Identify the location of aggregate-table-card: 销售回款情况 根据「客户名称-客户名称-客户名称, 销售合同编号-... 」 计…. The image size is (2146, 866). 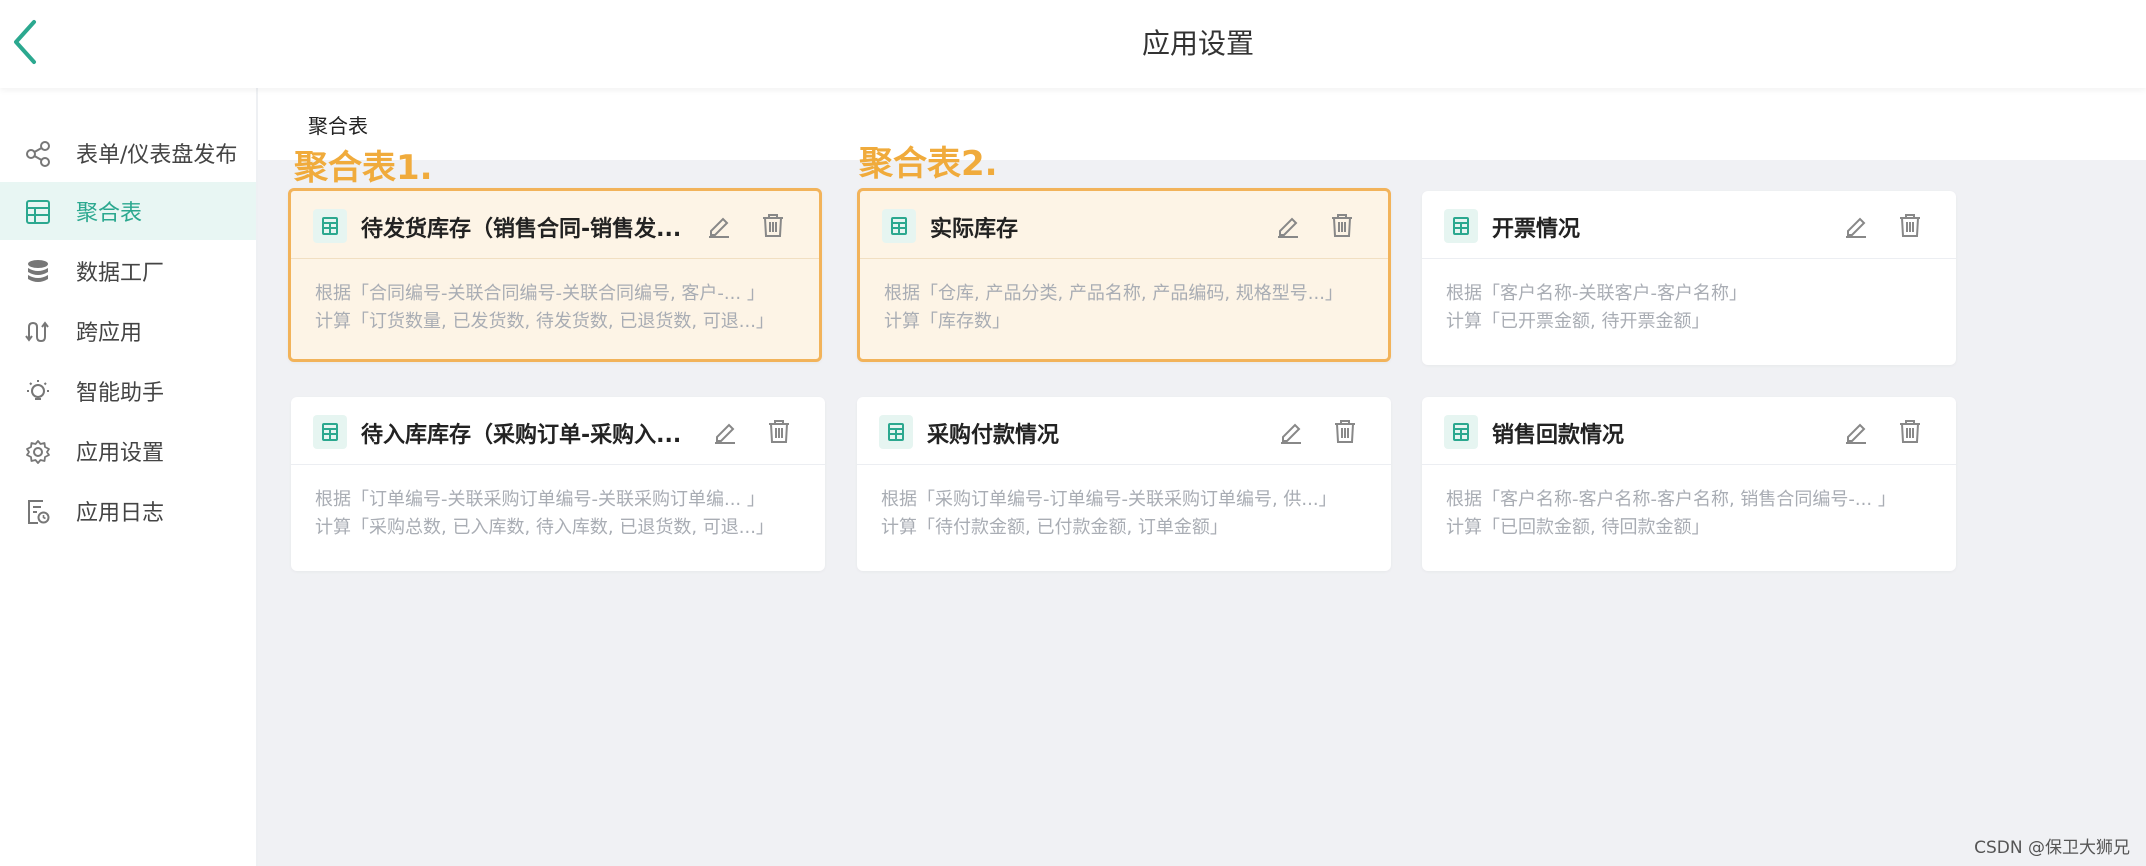
(1689, 484).